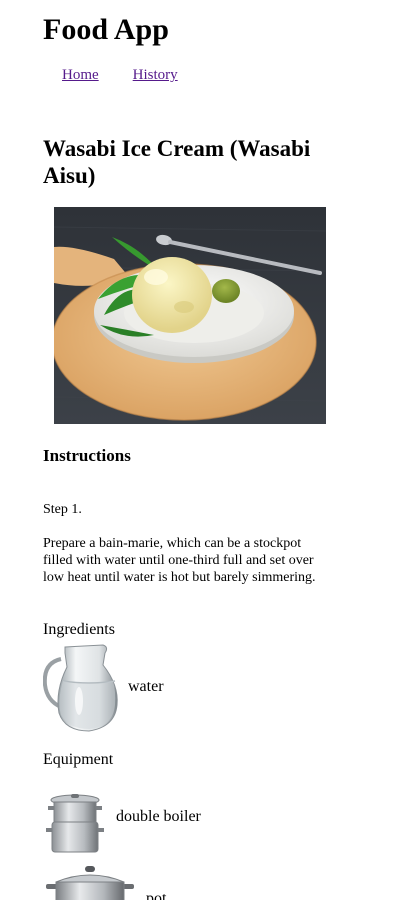 Image resolution: width=400 pixels, height=900 pixels. I want to click on pot-image, so click(90, 883).